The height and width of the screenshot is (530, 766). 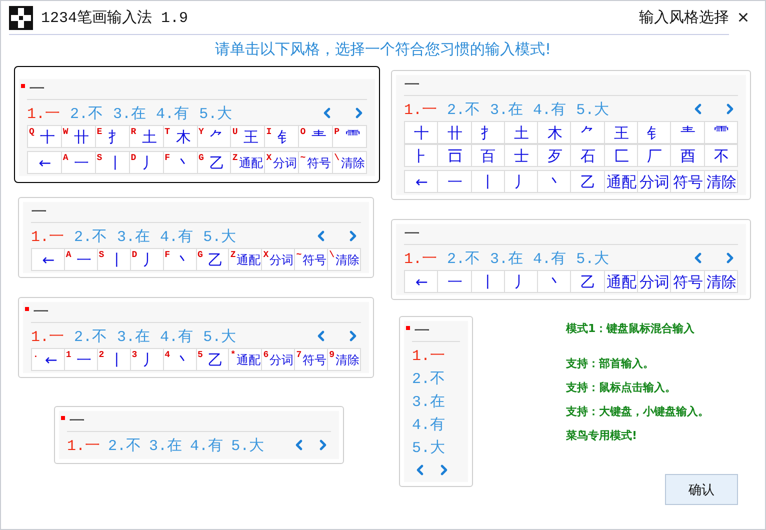 What do you see at coordinates (684, 17) in the screenshot?
I see `dialog-subtitle: 输入风格选择` at bounding box center [684, 17].